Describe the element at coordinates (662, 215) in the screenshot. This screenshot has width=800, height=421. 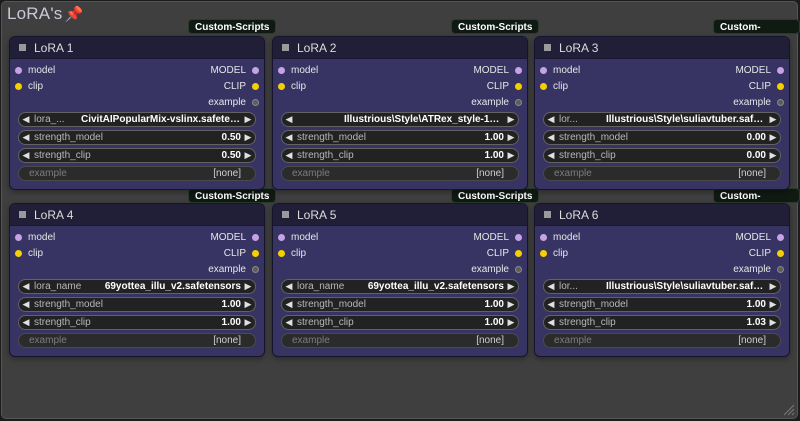
I see `node-header: LoRA 6` at that location.